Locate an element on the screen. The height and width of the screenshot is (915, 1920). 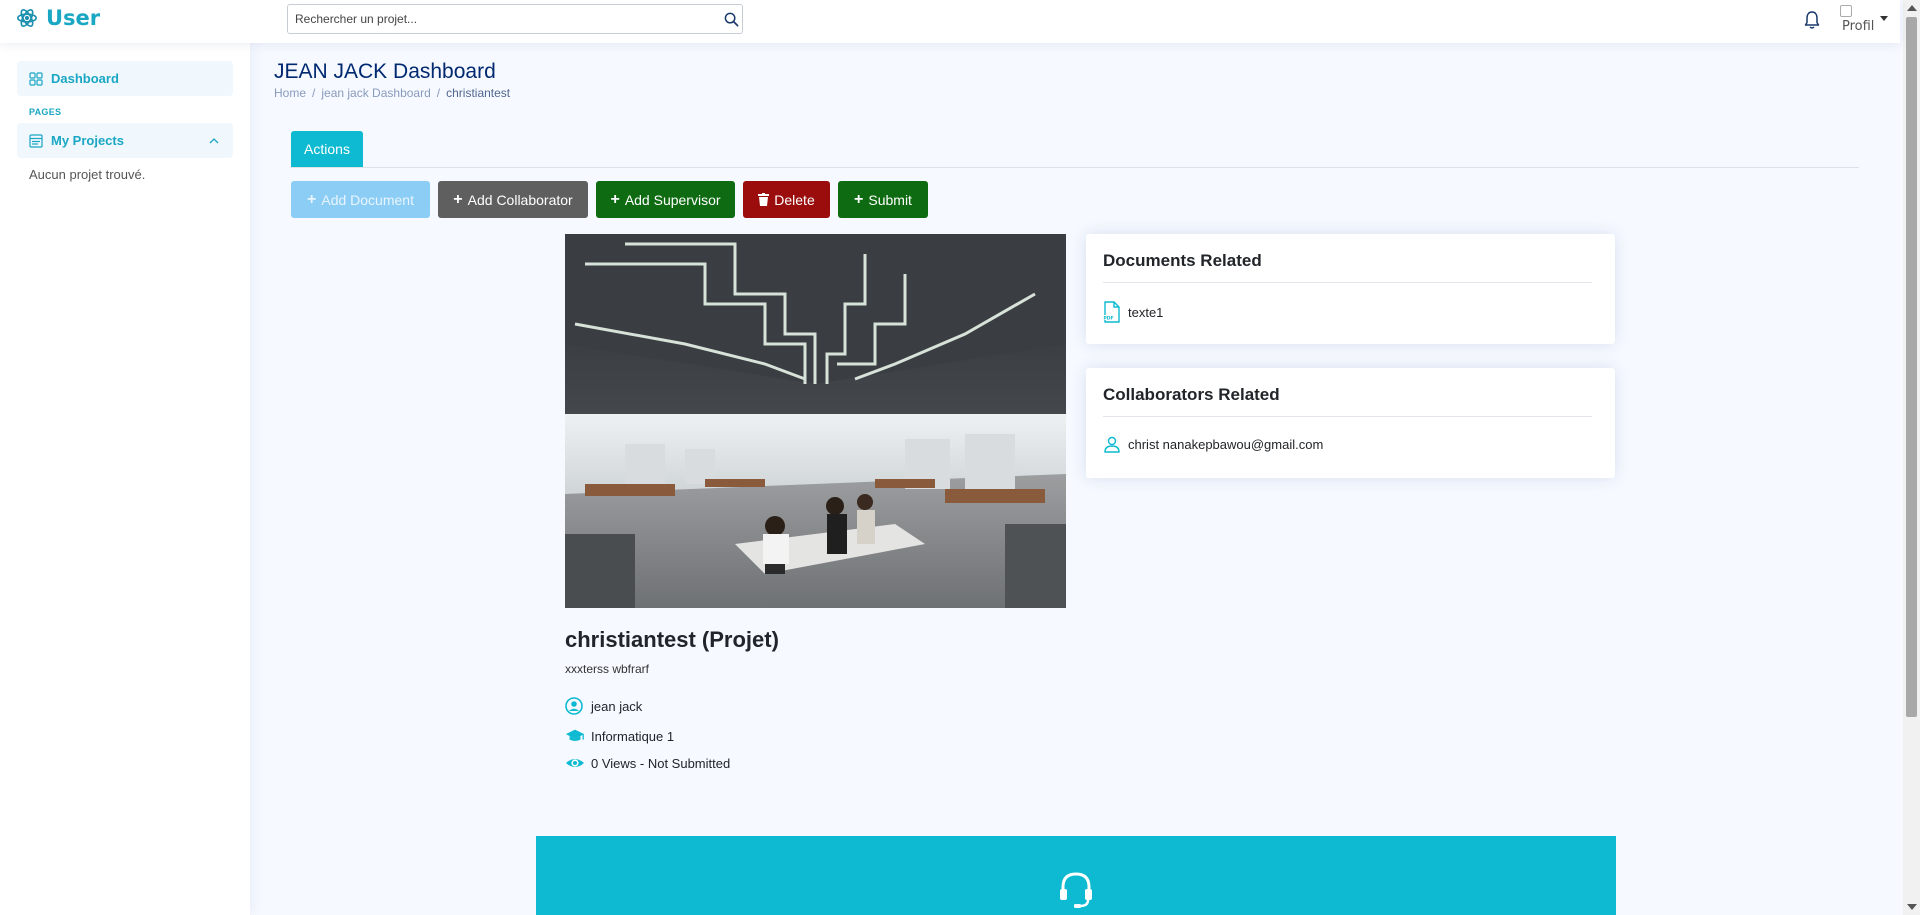
page-scrollbar is located at coordinates (1911, 457).